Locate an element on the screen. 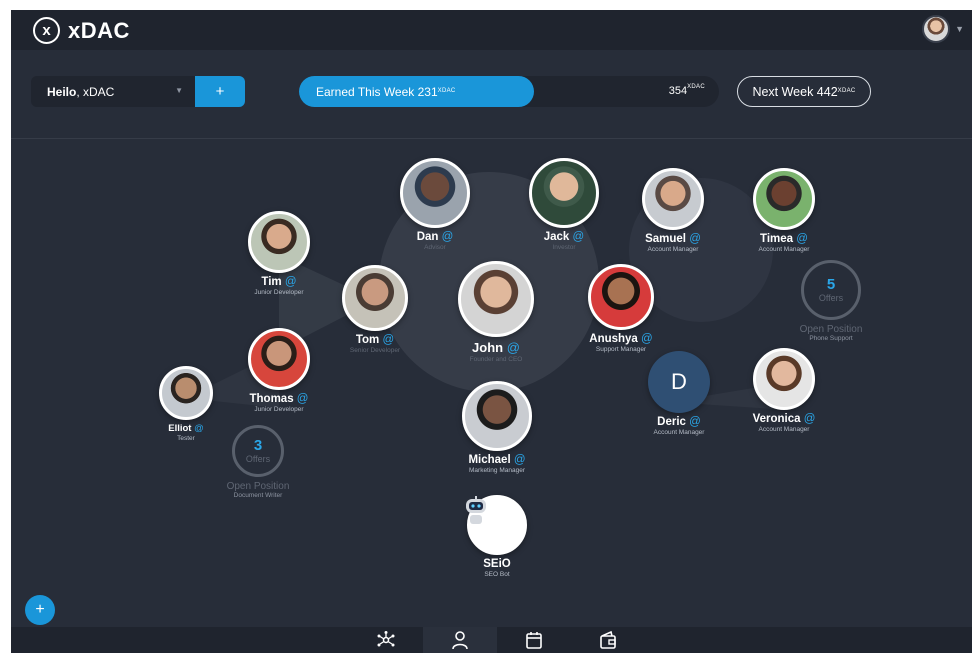 The image size is (976, 653). michael-avatar is located at coordinates (497, 416).